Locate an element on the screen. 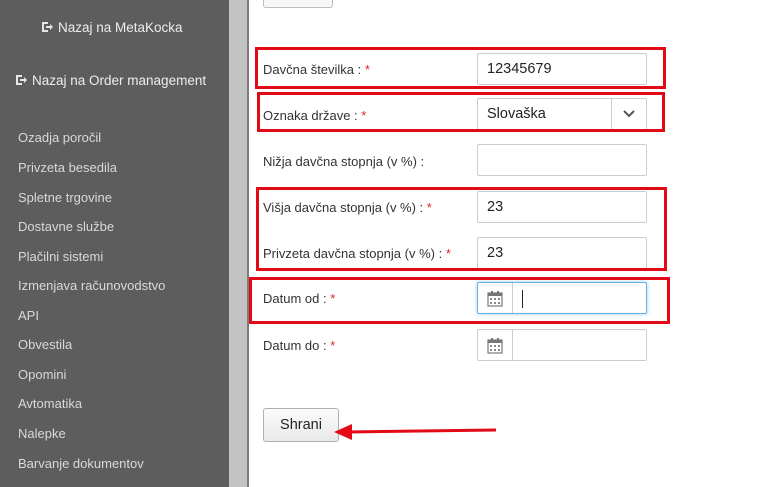 The width and height of the screenshot is (775, 487). tax-number-input: 12345679 is located at coordinates (562, 69).